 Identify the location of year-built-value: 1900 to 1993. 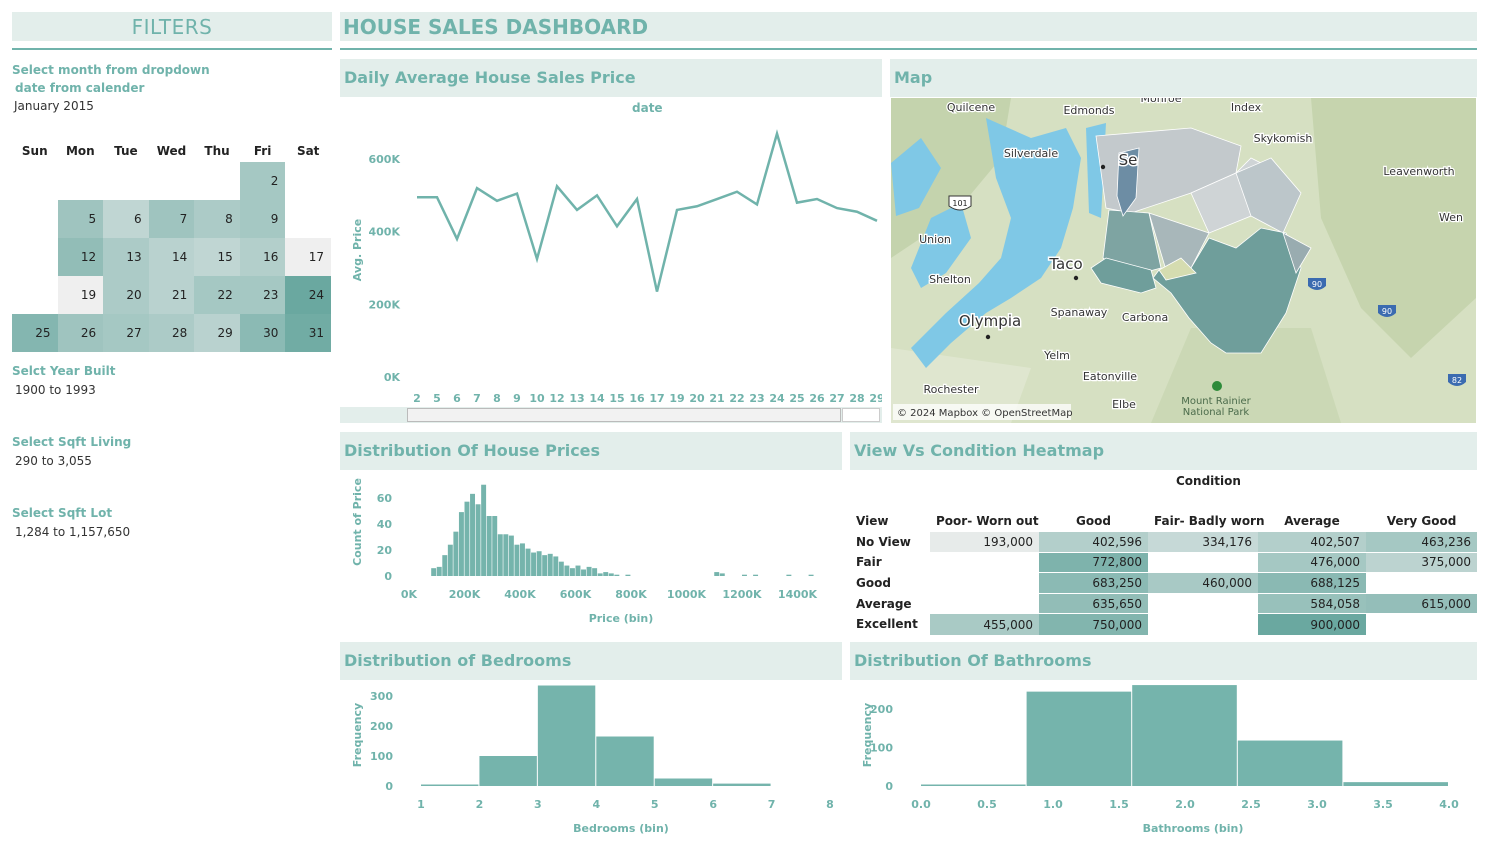
(55, 390).